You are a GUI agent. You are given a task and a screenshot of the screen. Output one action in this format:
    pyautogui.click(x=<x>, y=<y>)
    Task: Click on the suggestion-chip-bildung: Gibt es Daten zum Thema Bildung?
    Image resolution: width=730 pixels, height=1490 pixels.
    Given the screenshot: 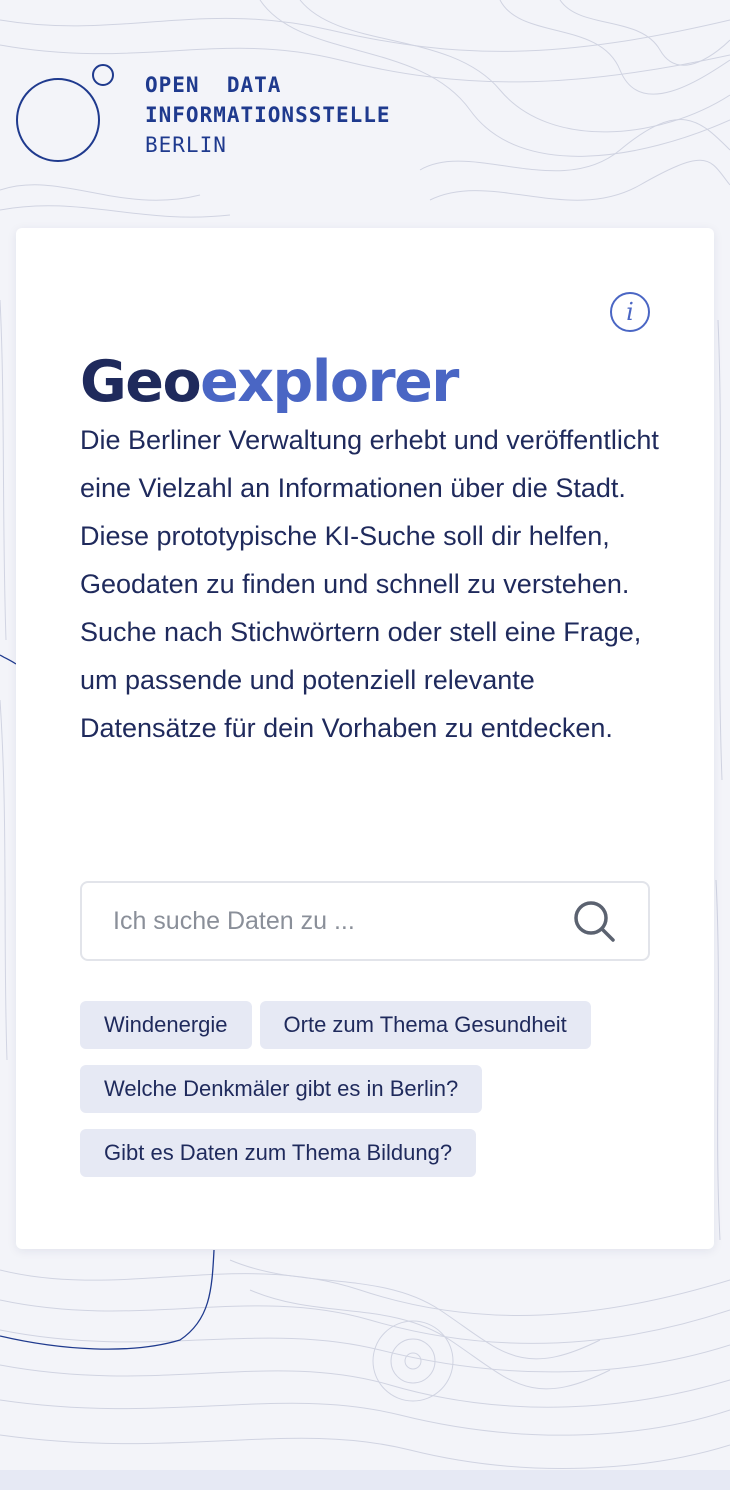 What is the action you would take?
    pyautogui.click(x=278, y=1153)
    